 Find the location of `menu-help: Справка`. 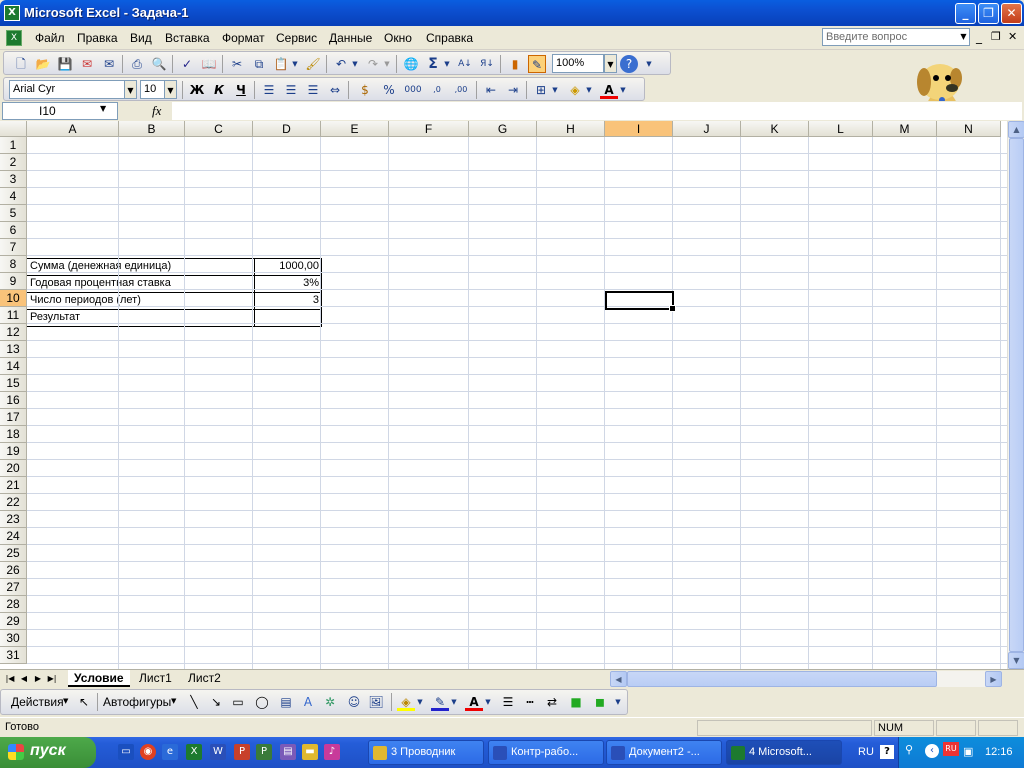

menu-help: Справка is located at coordinates (449, 38).